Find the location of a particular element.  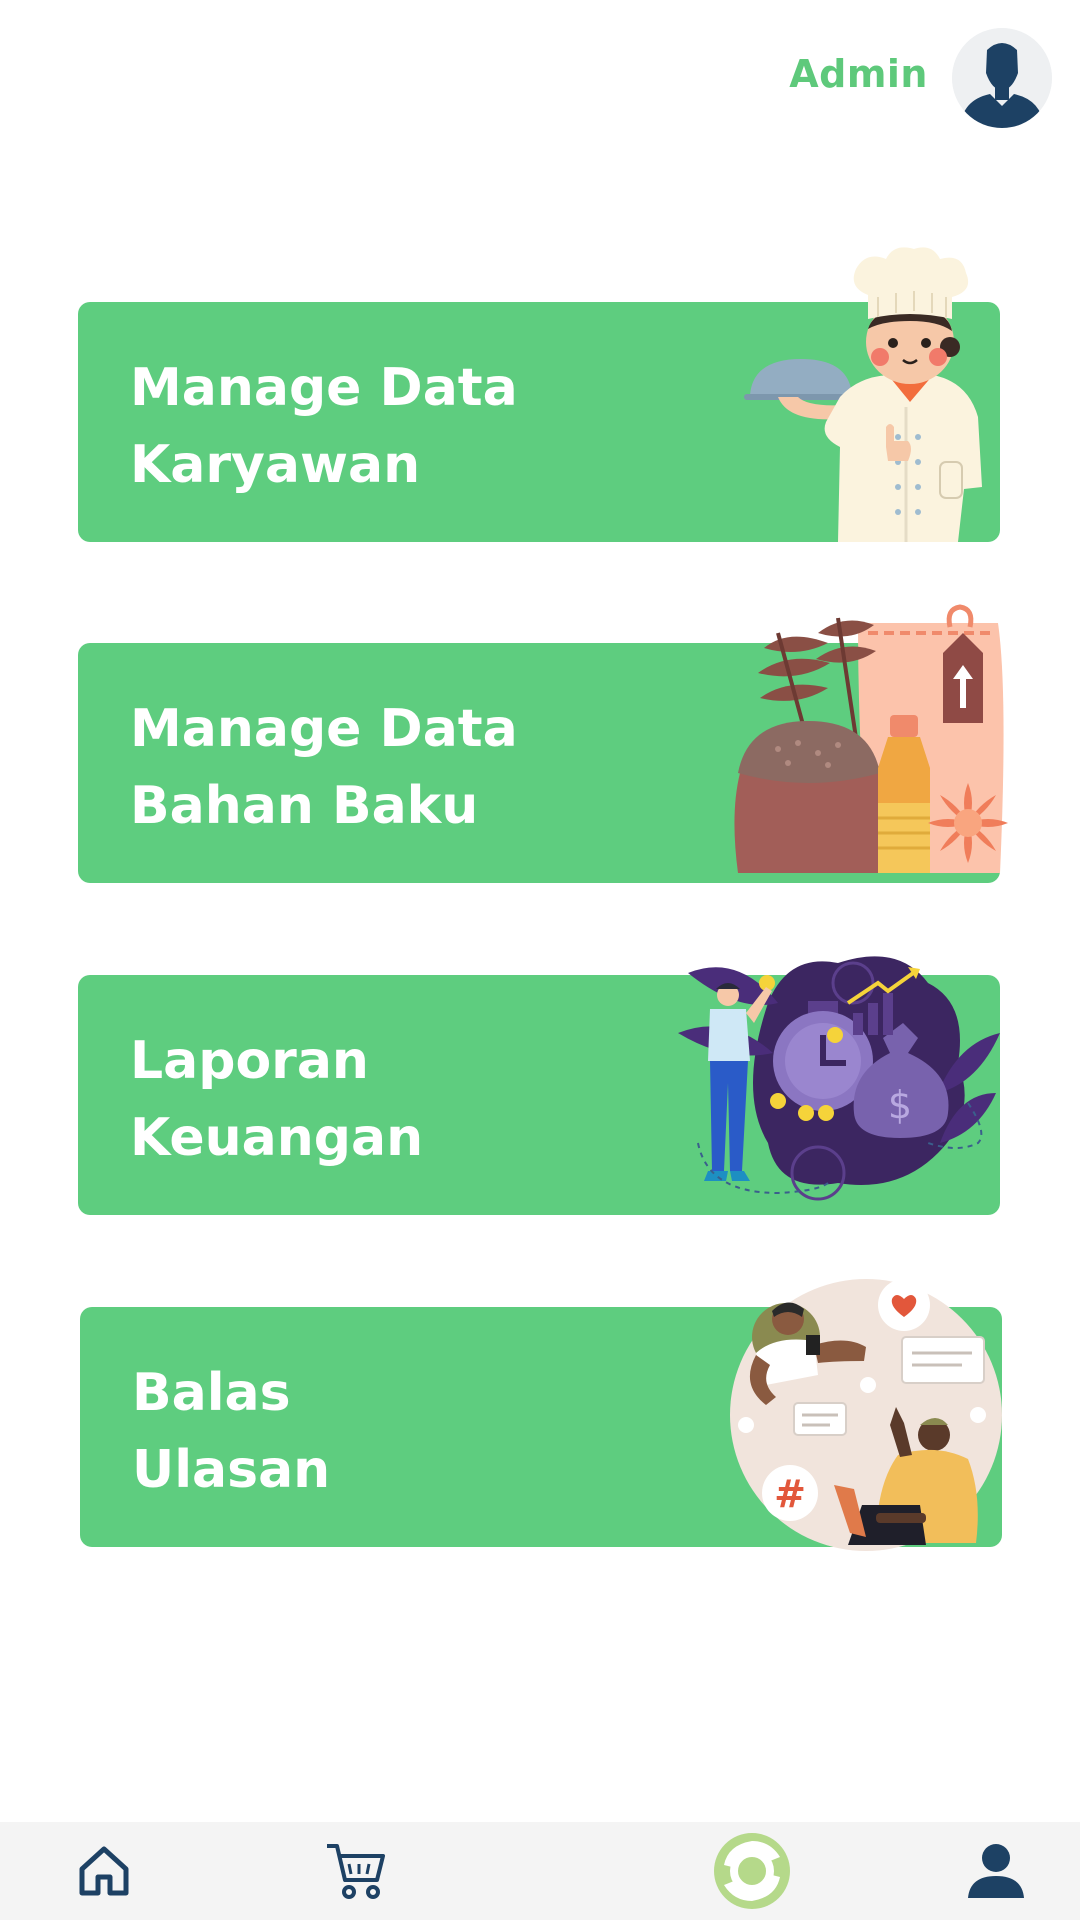

card-title: Laporan Keuangan is located at coordinates (277, 1099).